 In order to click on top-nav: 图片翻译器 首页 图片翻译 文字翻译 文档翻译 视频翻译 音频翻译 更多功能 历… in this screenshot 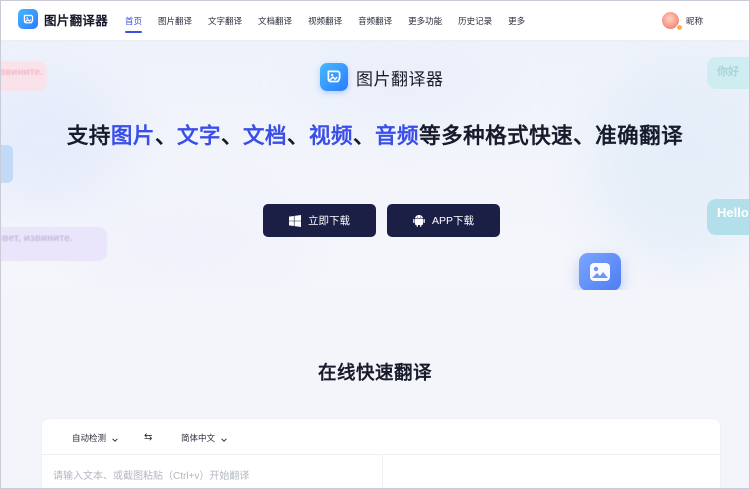, I will do `click(375, 21)`.